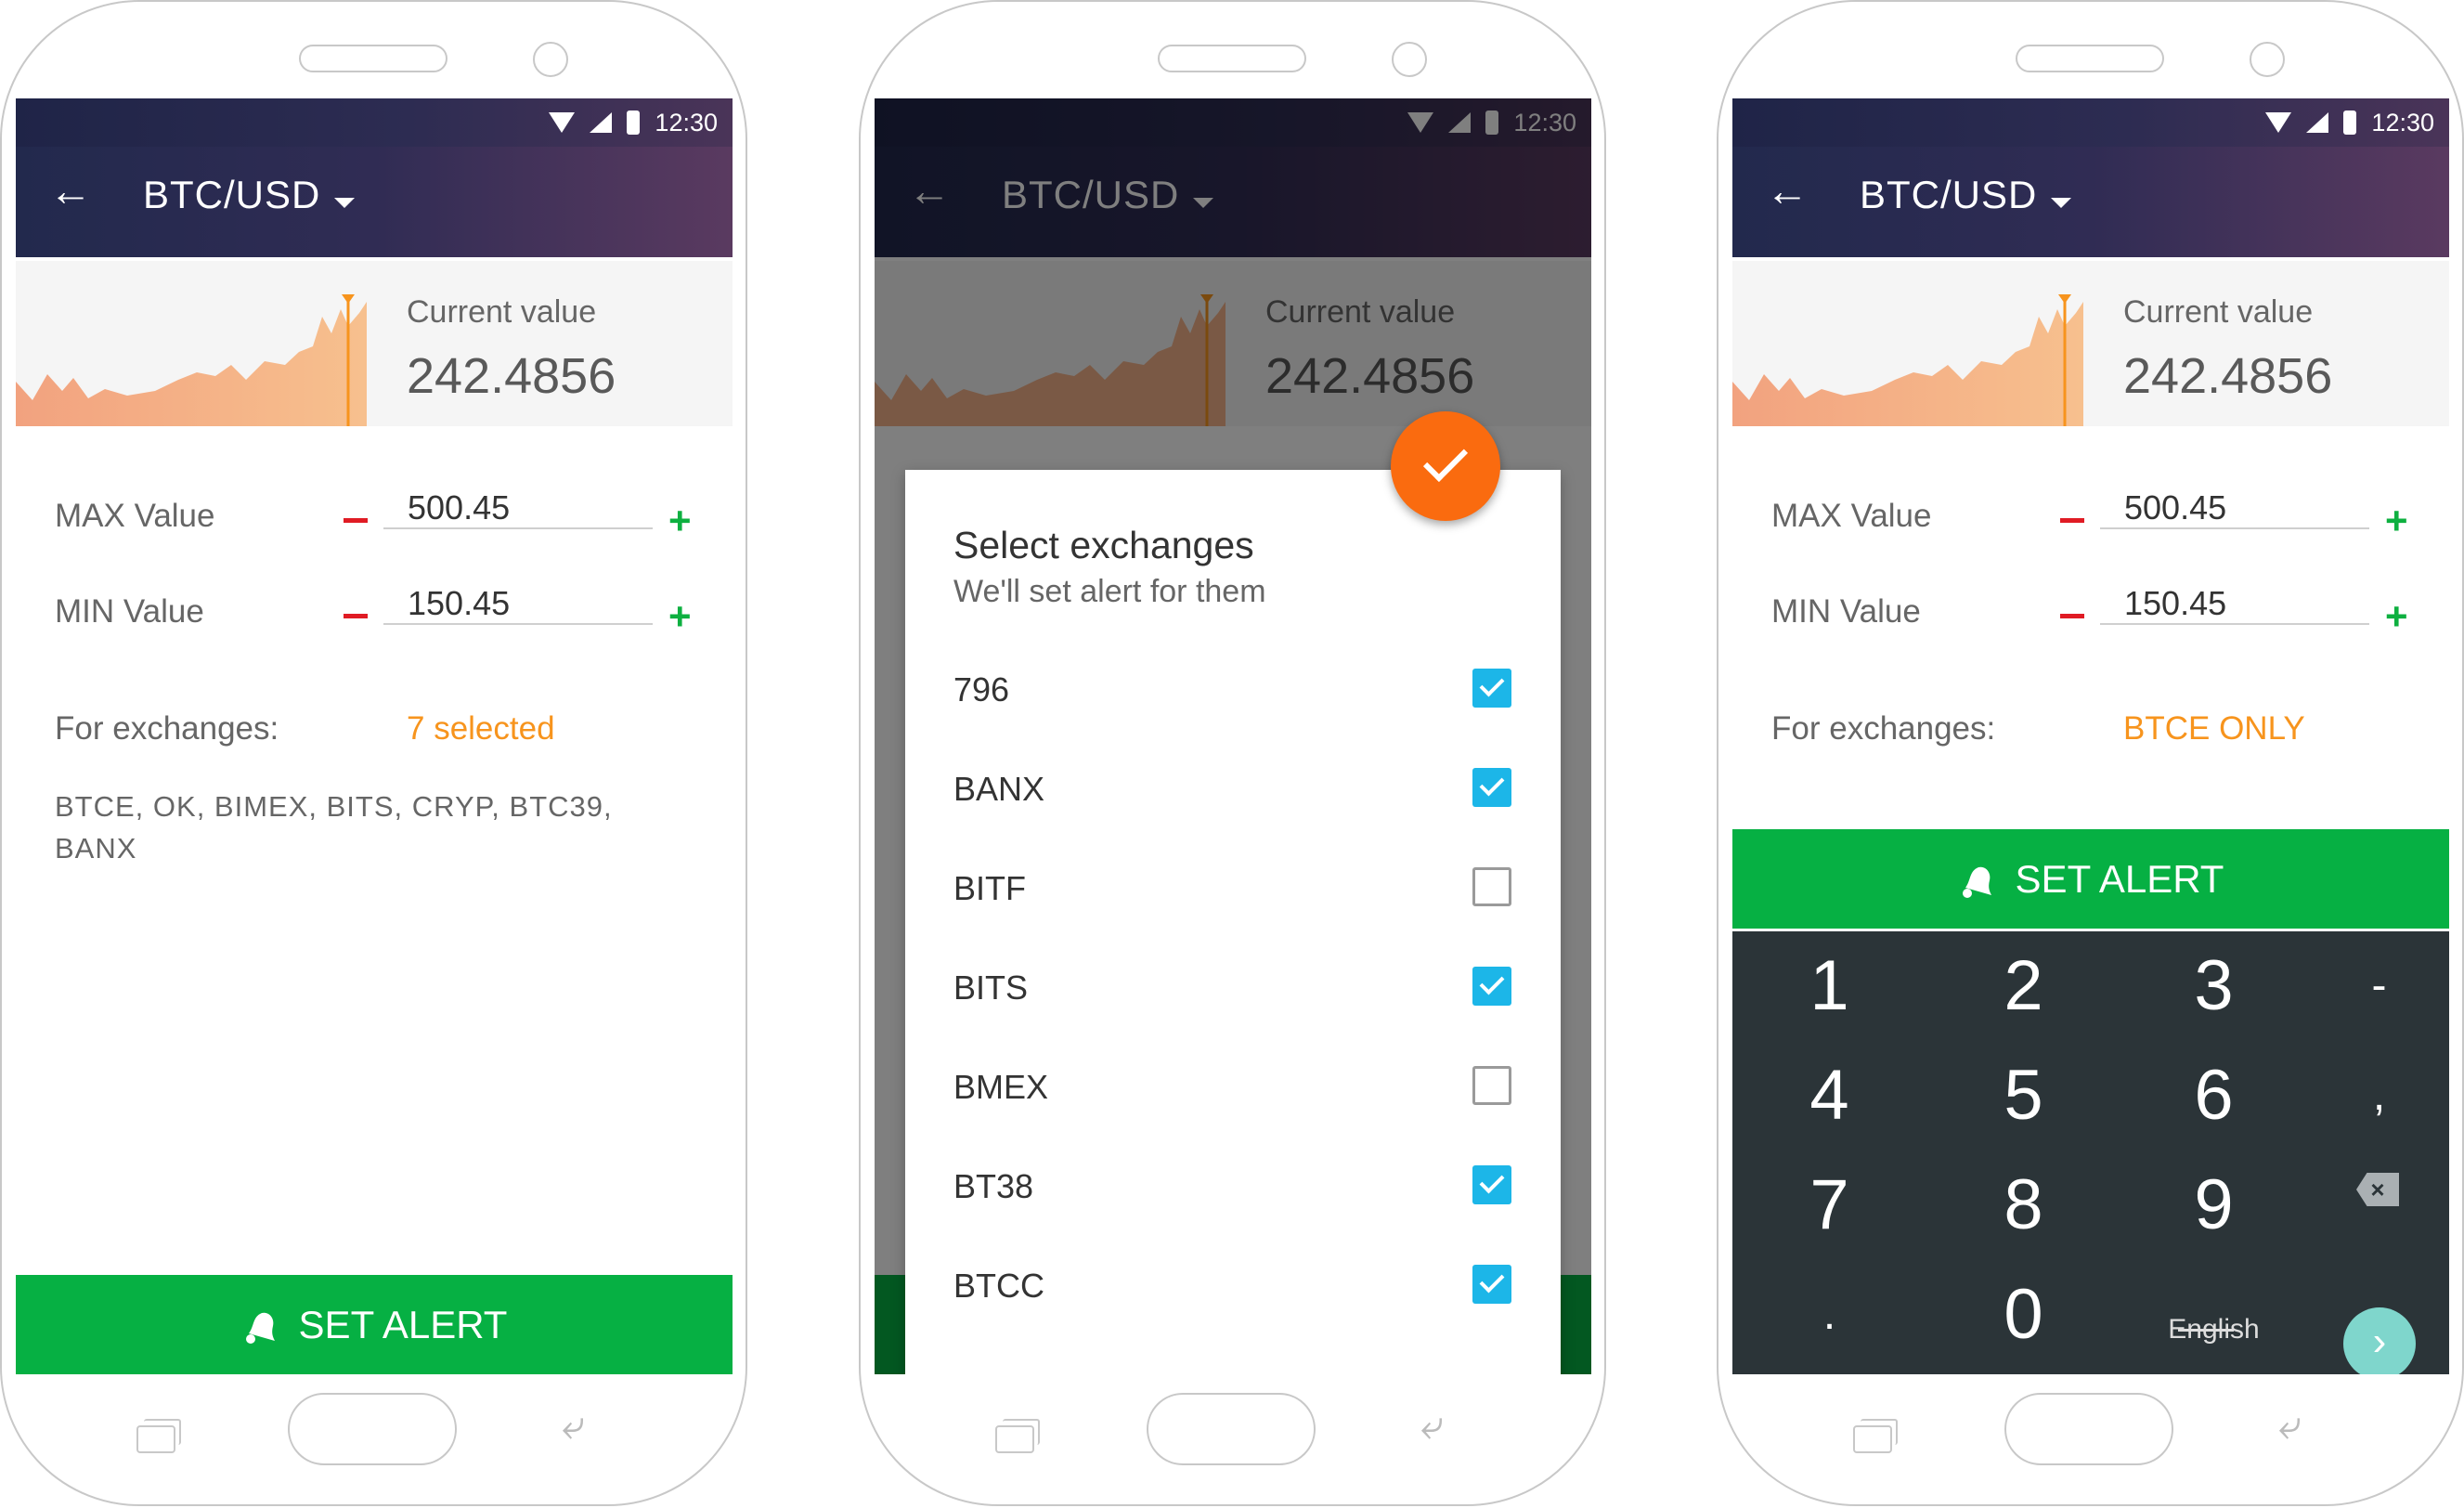 This screenshot has width=2464, height=1508. I want to click on exchange-option: BITS, so click(1233, 987).